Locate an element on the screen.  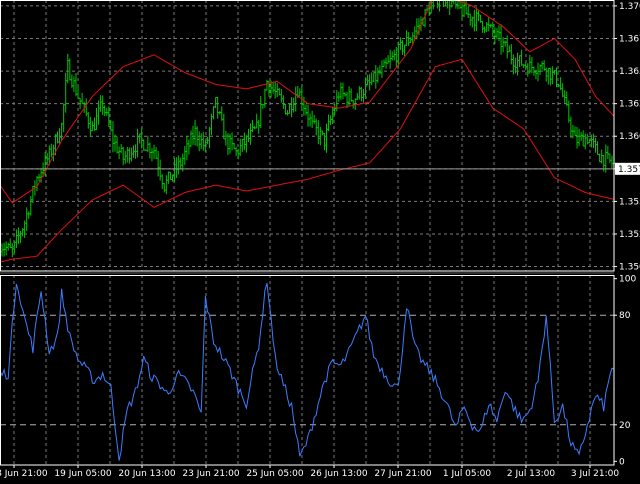
time-axis-label: 2 Jul 13:00 is located at coordinates (531, 474).